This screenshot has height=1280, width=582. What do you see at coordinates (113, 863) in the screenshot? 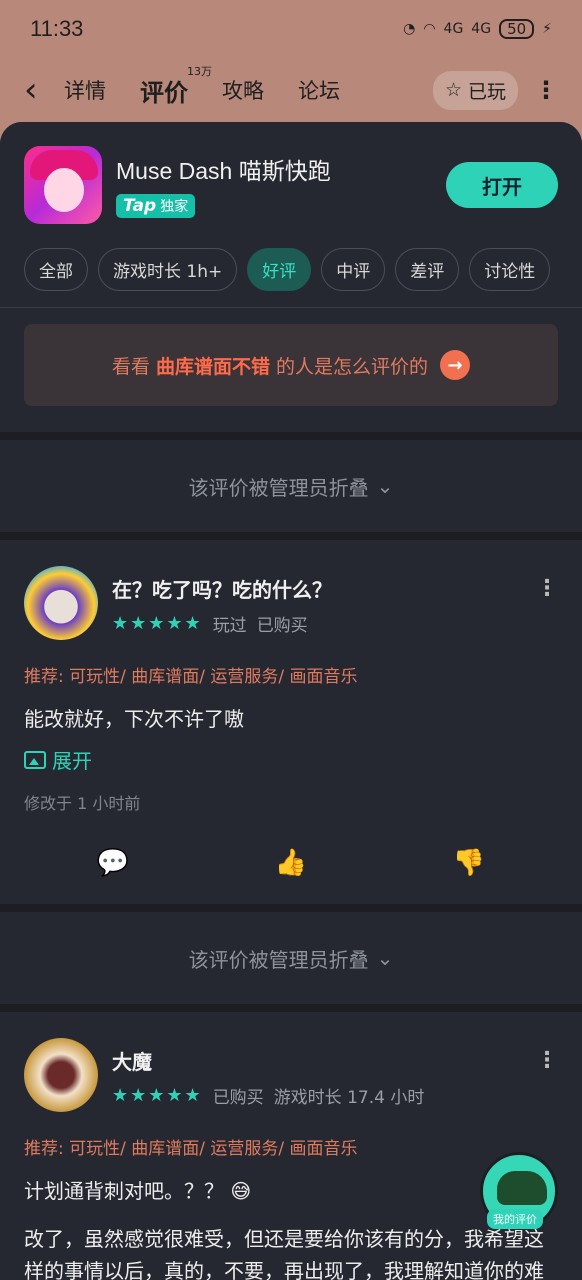
I see `comment-icon: 💬` at bounding box center [113, 863].